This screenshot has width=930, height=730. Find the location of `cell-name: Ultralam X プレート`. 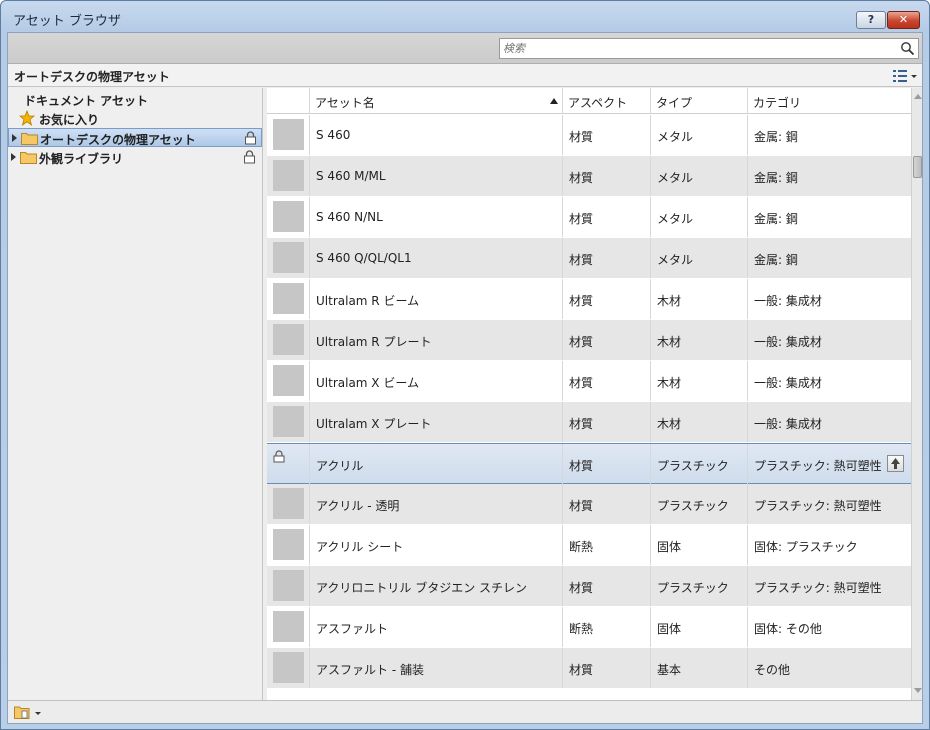

cell-name: Ultralam X プレート is located at coordinates (435, 422).